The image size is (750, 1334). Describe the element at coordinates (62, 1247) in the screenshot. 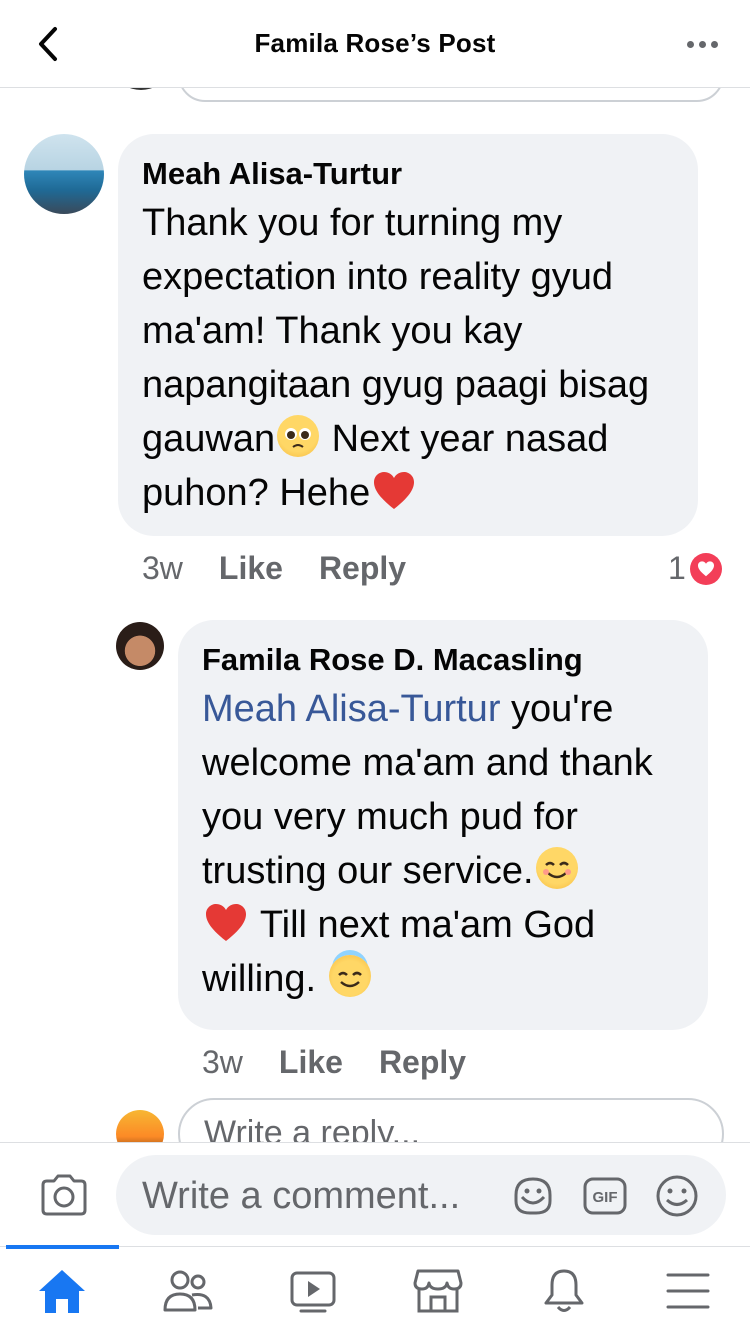

I see `active-tab-indicator` at that location.